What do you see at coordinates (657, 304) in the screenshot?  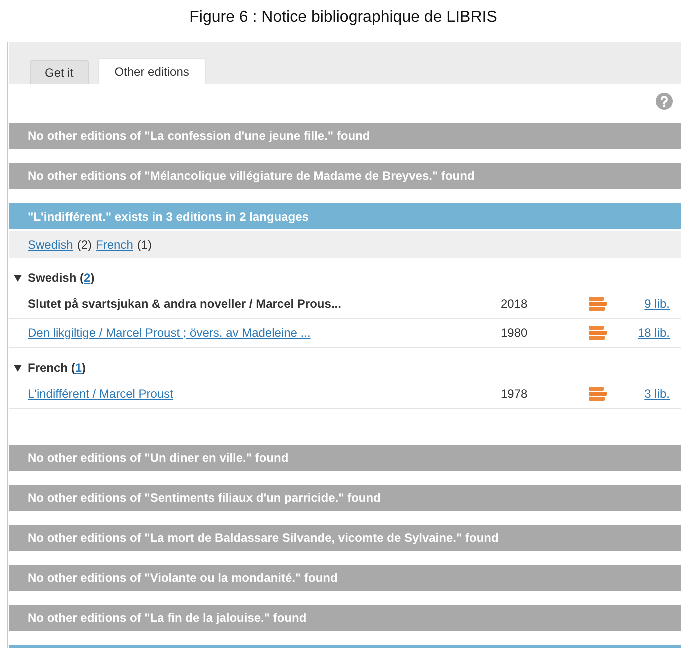 I see `libraries-link: 9 lib.` at bounding box center [657, 304].